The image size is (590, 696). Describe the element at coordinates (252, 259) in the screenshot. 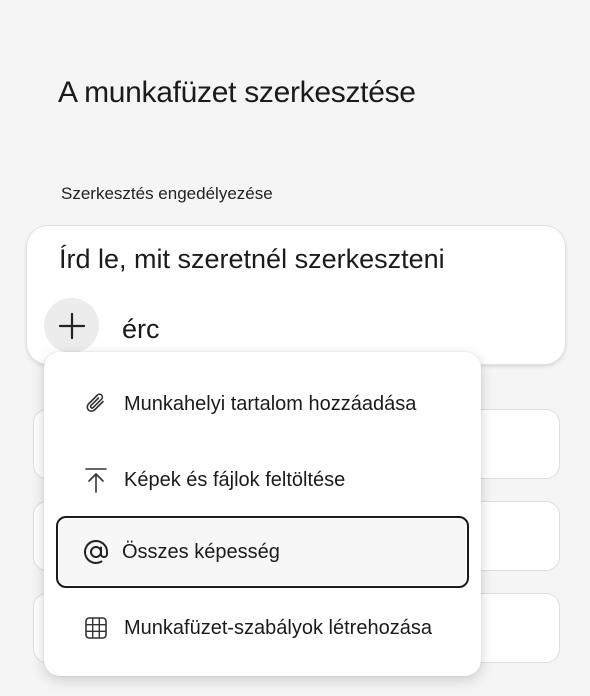

I see `prompt-placeholder: Írd le, mit szeretnél szerkeszteni` at that location.